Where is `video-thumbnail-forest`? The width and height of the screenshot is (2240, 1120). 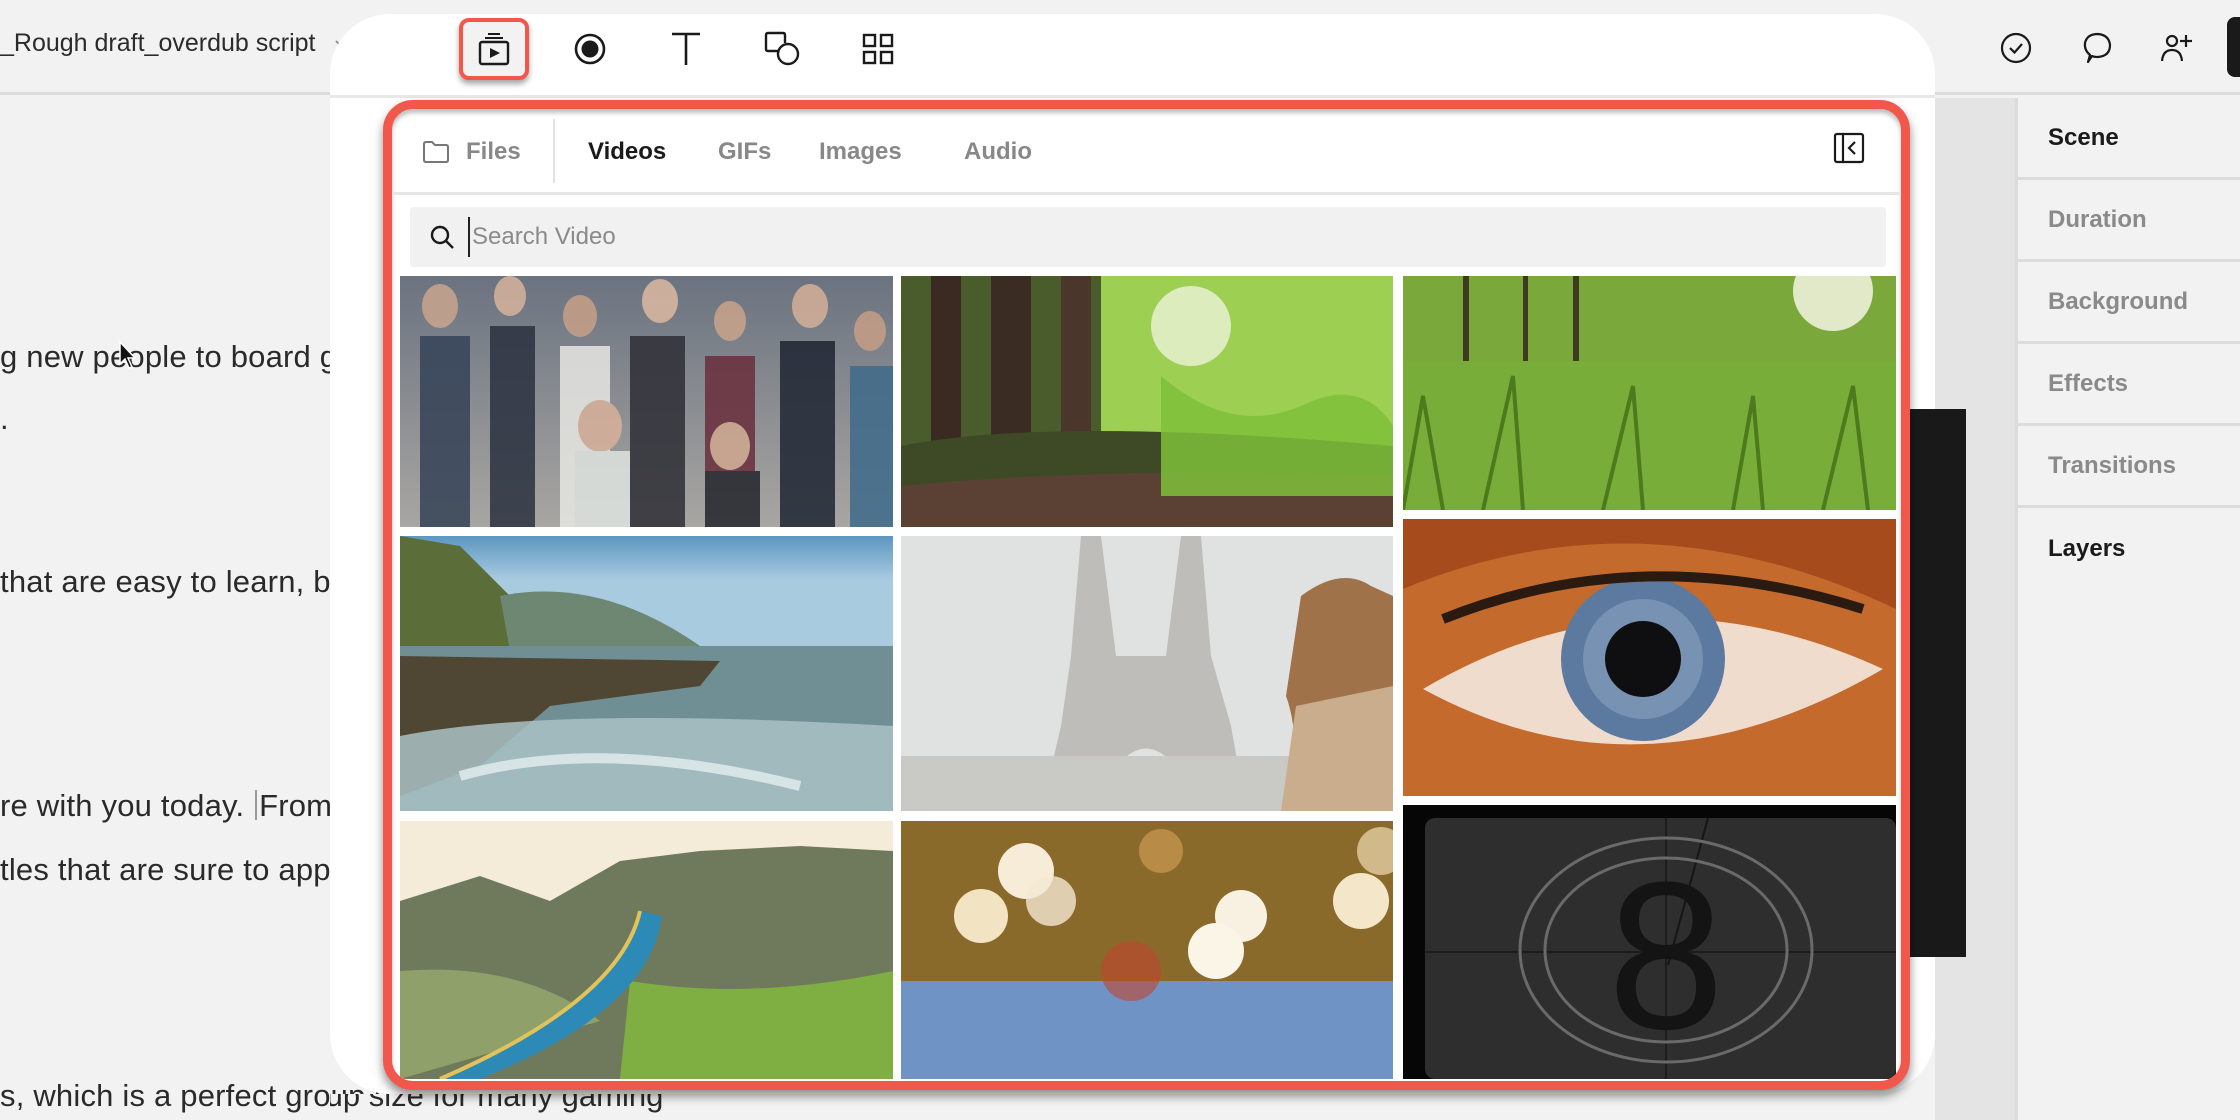
video-thumbnail-forest is located at coordinates (1147, 401).